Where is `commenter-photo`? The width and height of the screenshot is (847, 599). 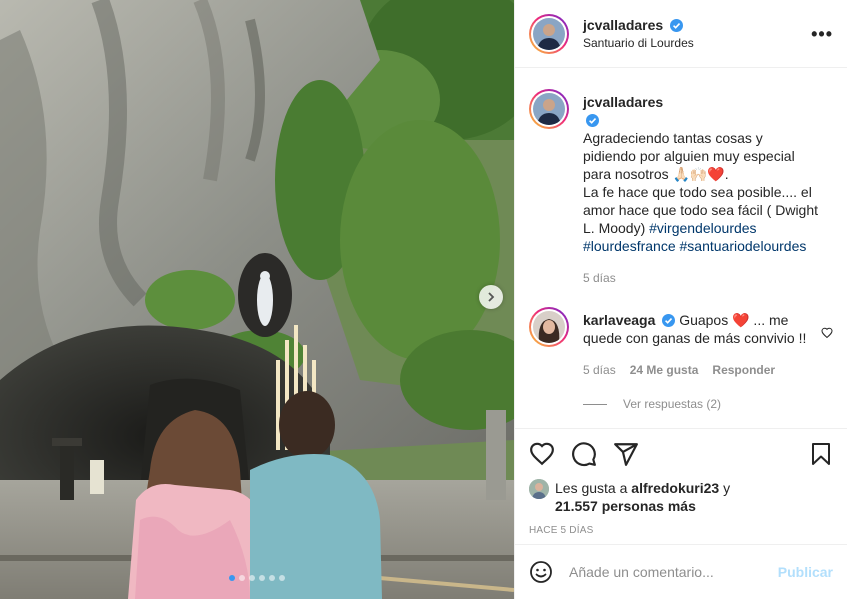
commenter-photo is located at coordinates (549, 327).